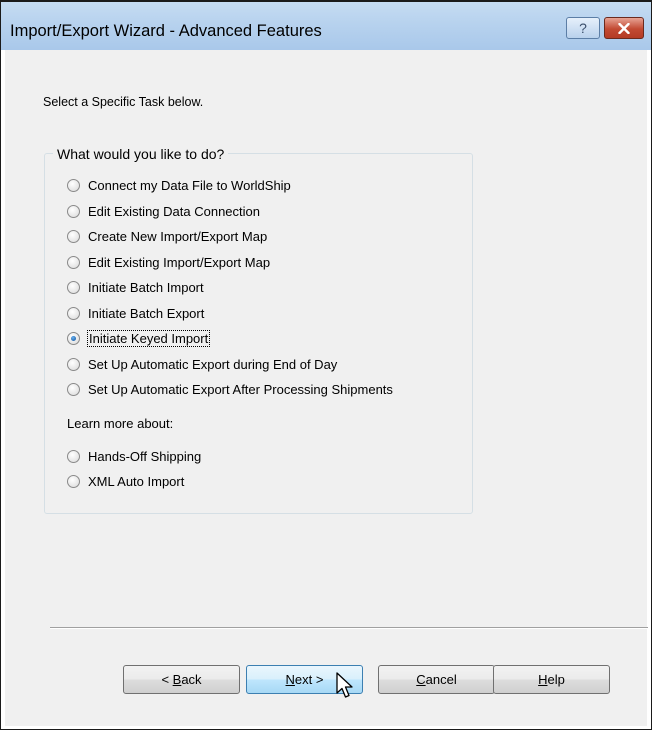  Describe the element at coordinates (290, 679) in the screenshot. I see `next-mnemonic: N` at that location.